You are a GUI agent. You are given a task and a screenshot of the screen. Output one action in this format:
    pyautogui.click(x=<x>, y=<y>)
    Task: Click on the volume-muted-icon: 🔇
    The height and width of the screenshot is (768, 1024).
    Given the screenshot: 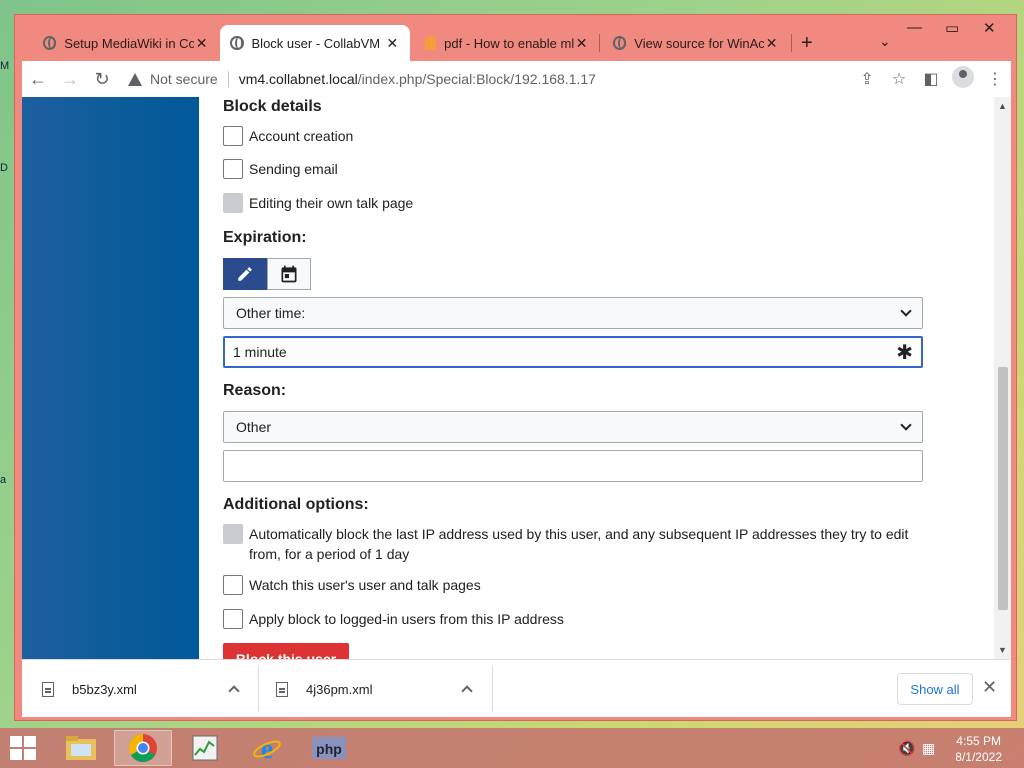 What is the action you would take?
    pyautogui.click(x=906, y=748)
    